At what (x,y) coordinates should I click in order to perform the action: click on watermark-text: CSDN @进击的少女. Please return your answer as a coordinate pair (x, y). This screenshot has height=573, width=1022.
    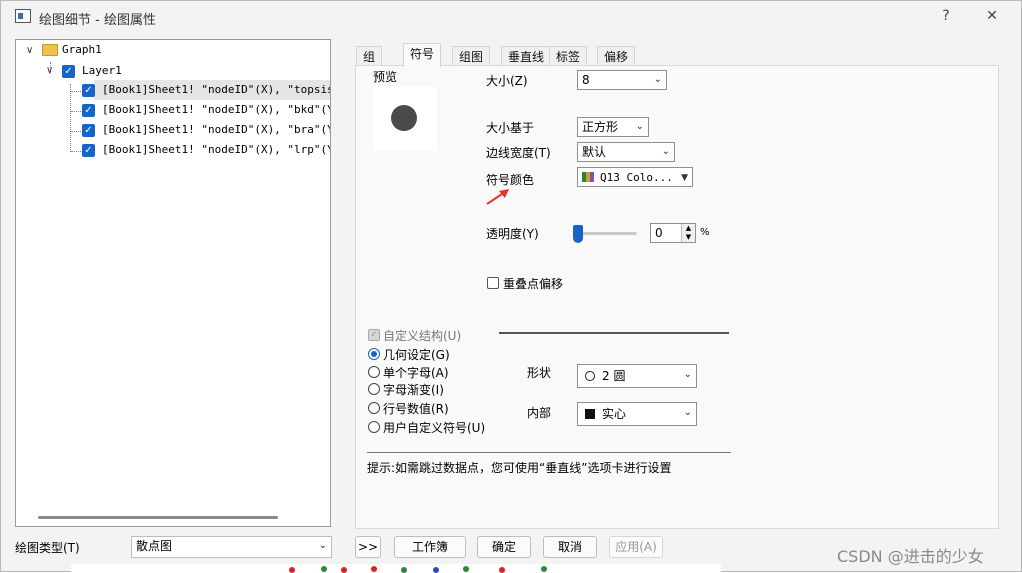
    Looking at the image, I should click on (910, 556).